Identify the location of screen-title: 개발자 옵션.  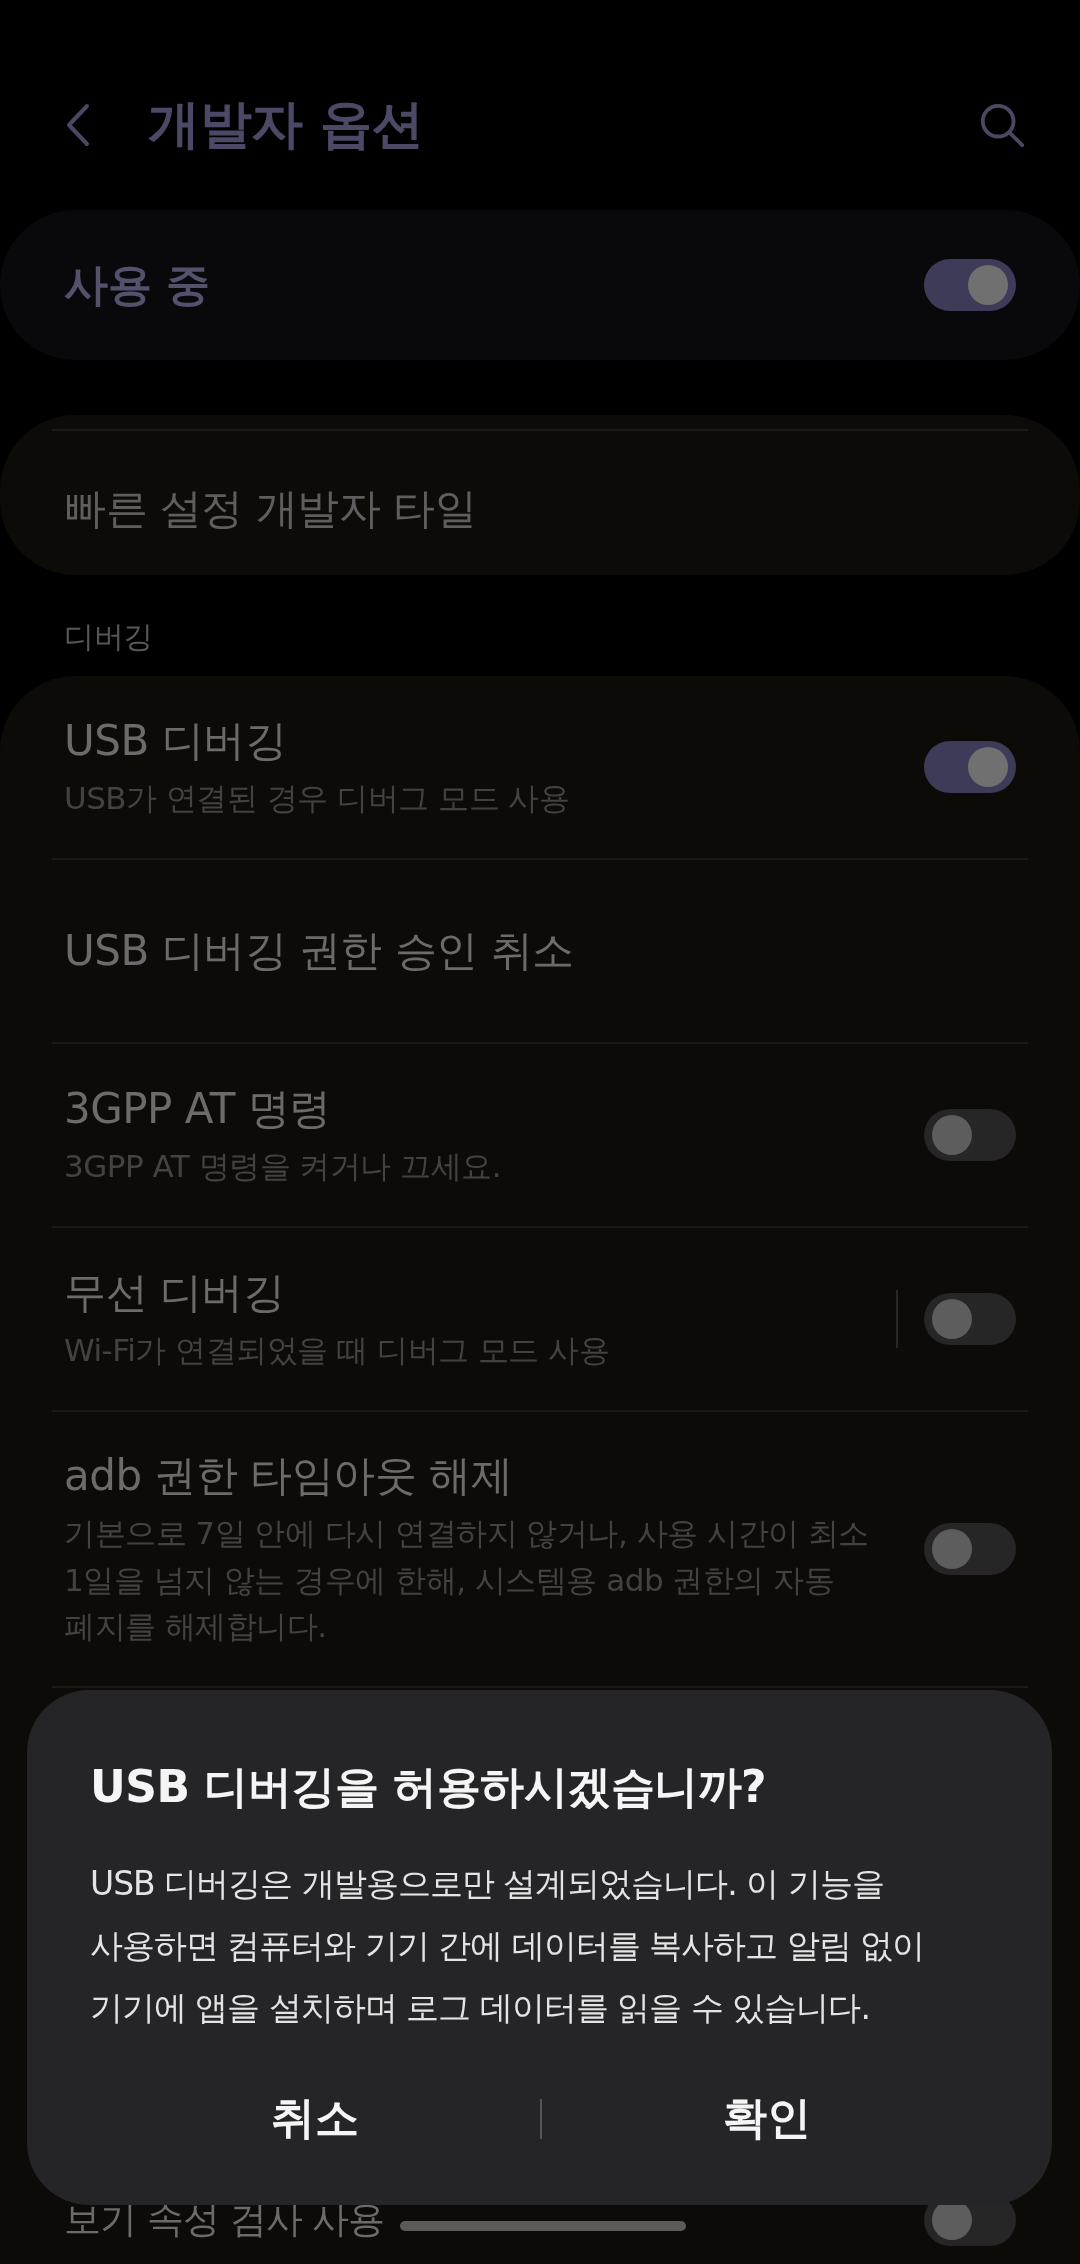
(286, 124).